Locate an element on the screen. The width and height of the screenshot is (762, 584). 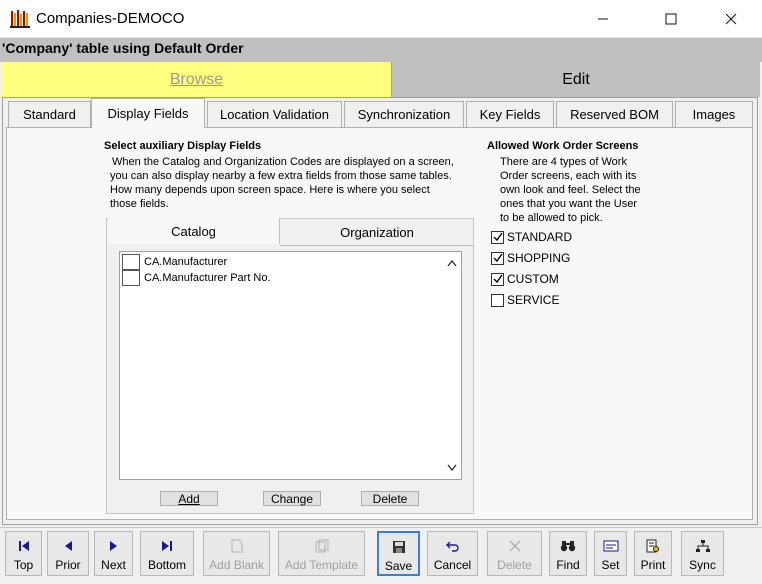
subtab-catalog: Catalog is located at coordinates (194, 231).